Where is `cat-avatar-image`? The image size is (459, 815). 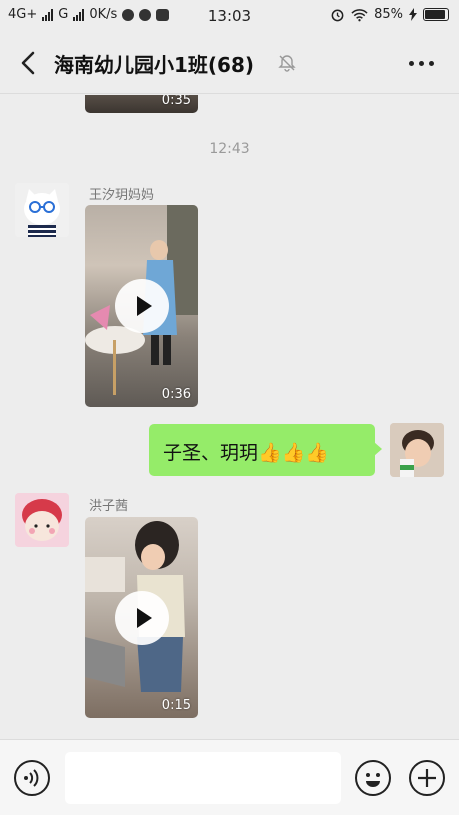 cat-avatar-image is located at coordinates (42, 210).